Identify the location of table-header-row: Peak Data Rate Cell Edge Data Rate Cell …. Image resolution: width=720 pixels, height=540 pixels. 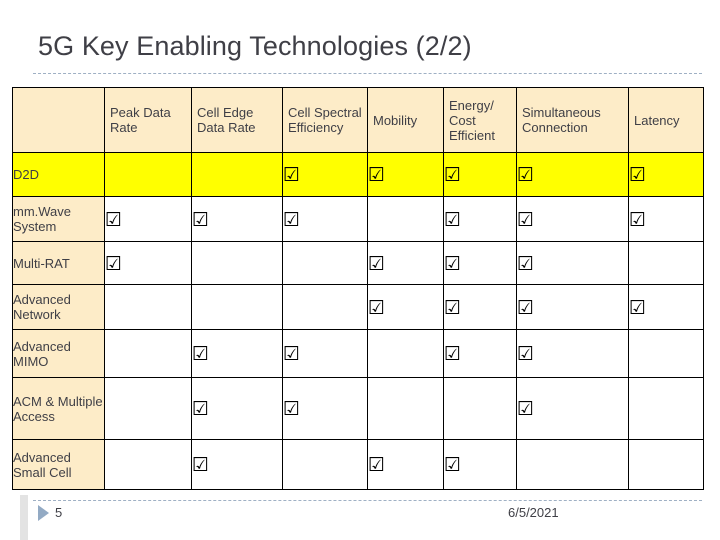
(358, 120).